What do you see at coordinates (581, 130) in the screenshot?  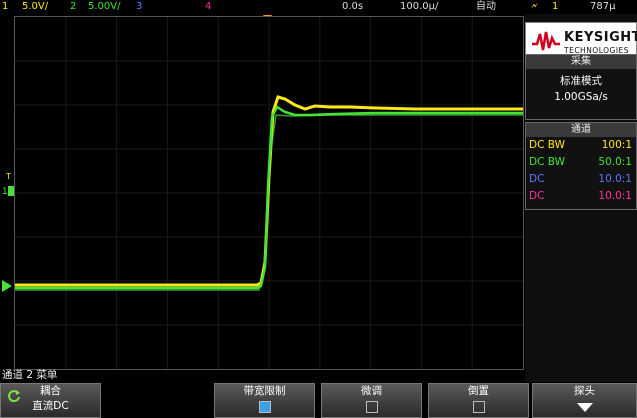 I see `channels-header: 通道` at bounding box center [581, 130].